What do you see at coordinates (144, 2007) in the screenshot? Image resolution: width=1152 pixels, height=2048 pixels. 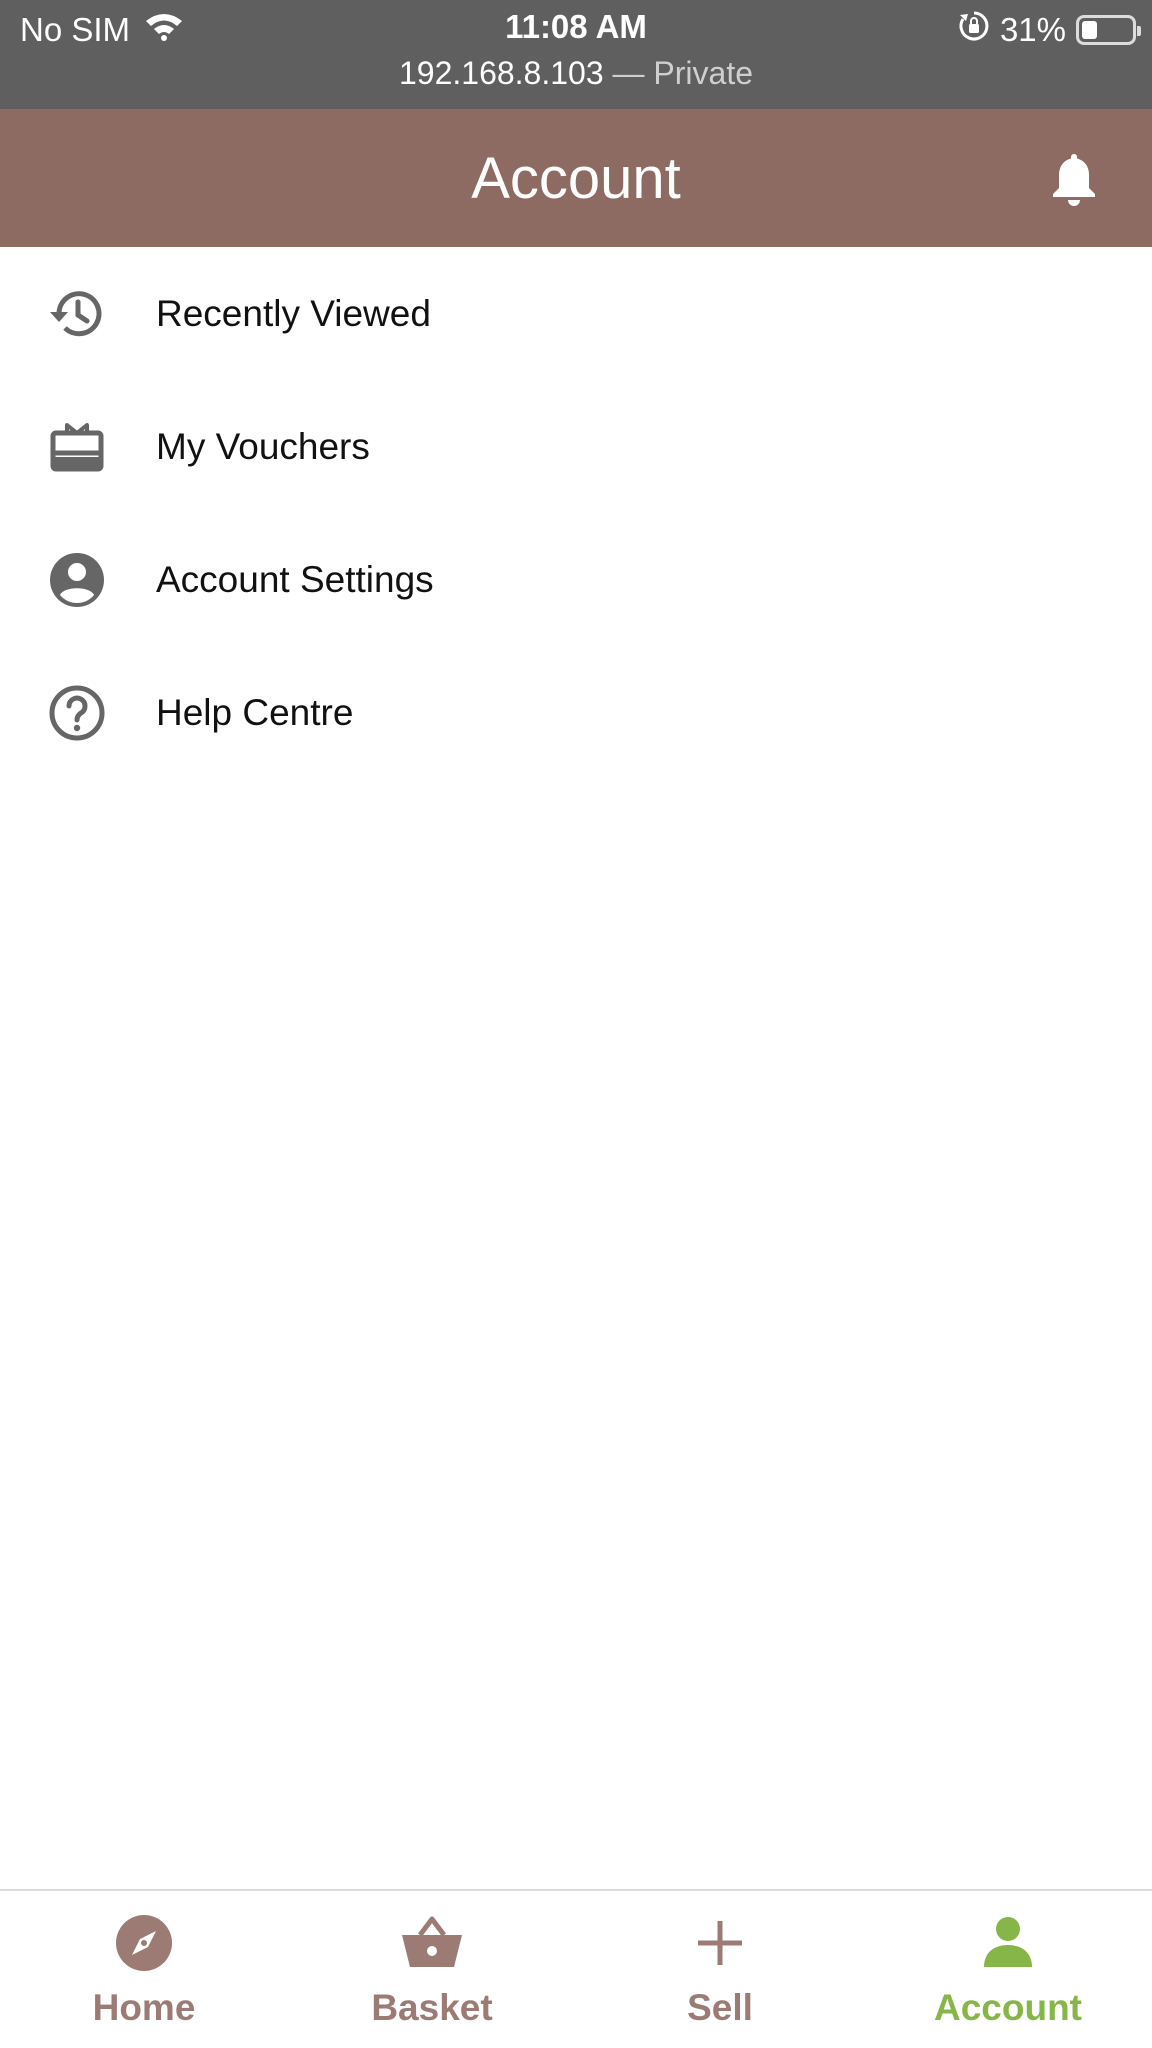 I see `nav-label: Home` at bounding box center [144, 2007].